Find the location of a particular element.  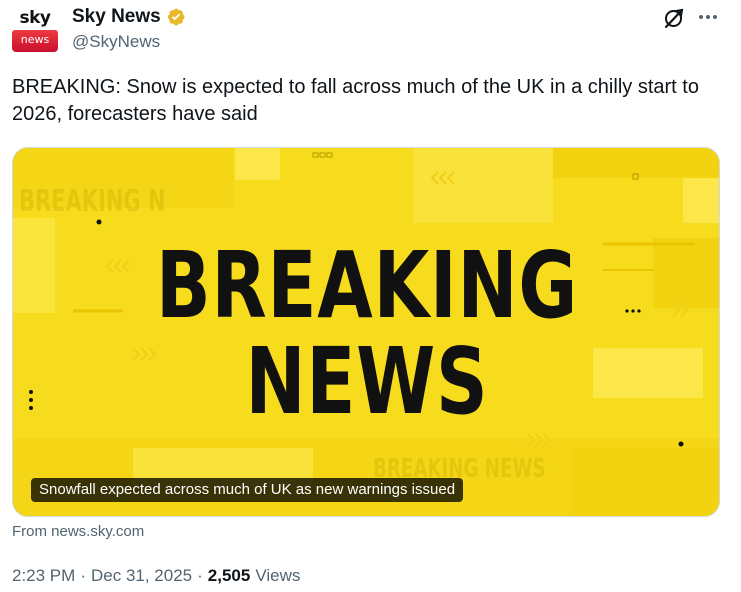

card-source: From news.sky.com is located at coordinates (78, 531).